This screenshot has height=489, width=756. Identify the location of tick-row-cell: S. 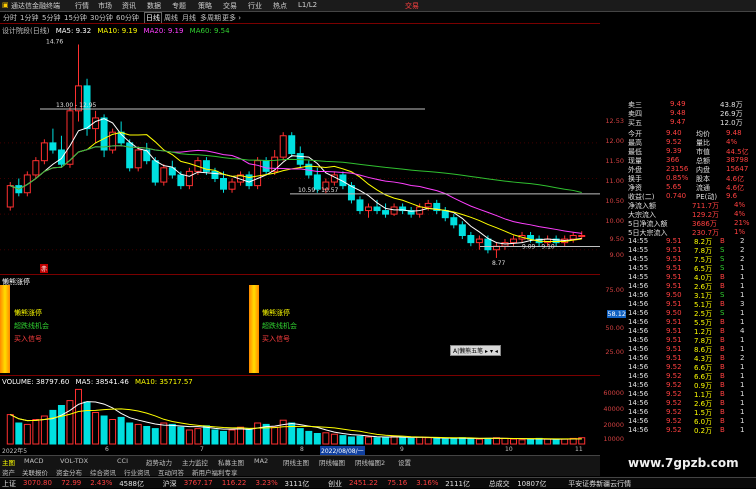
(722, 313).